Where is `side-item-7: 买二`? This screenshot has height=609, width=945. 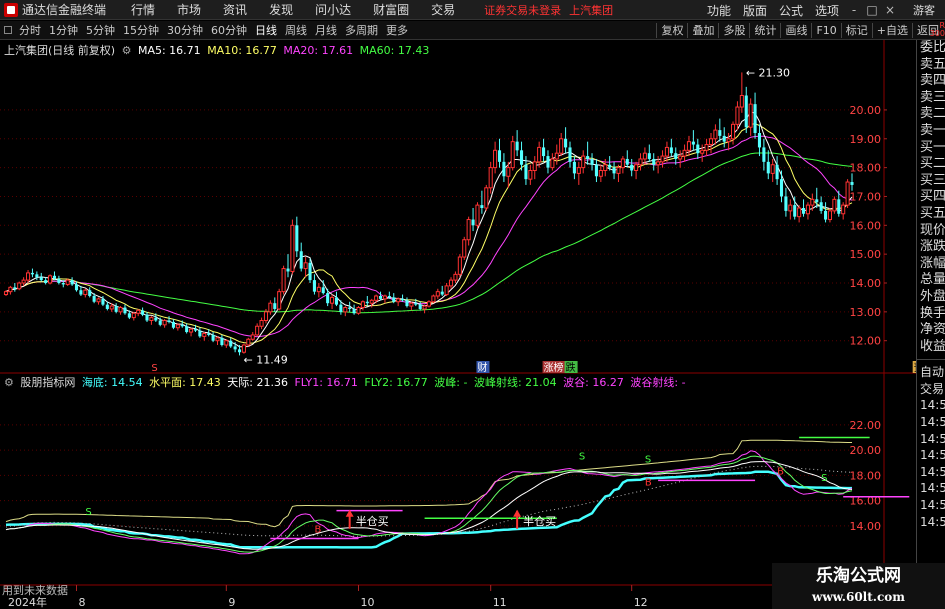 side-item-7: 买二 is located at coordinates (931, 164).